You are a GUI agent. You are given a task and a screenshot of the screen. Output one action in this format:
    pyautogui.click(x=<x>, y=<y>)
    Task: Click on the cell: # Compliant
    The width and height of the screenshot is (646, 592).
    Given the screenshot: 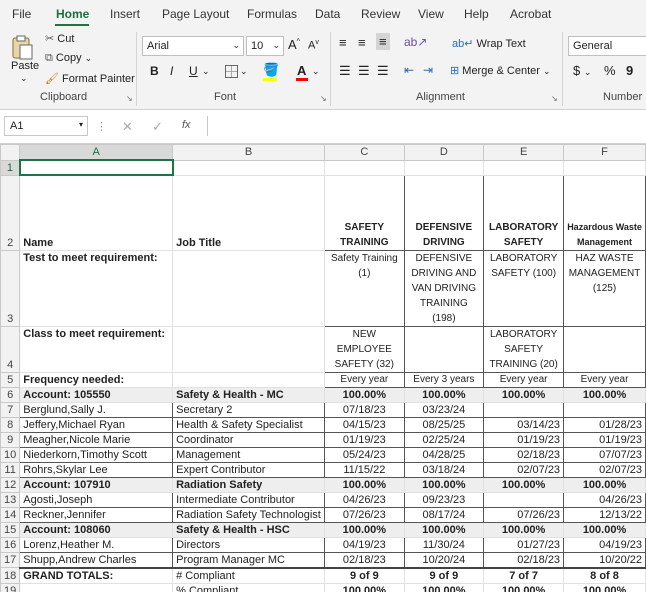 What is the action you would take?
    pyautogui.click(x=249, y=575)
    